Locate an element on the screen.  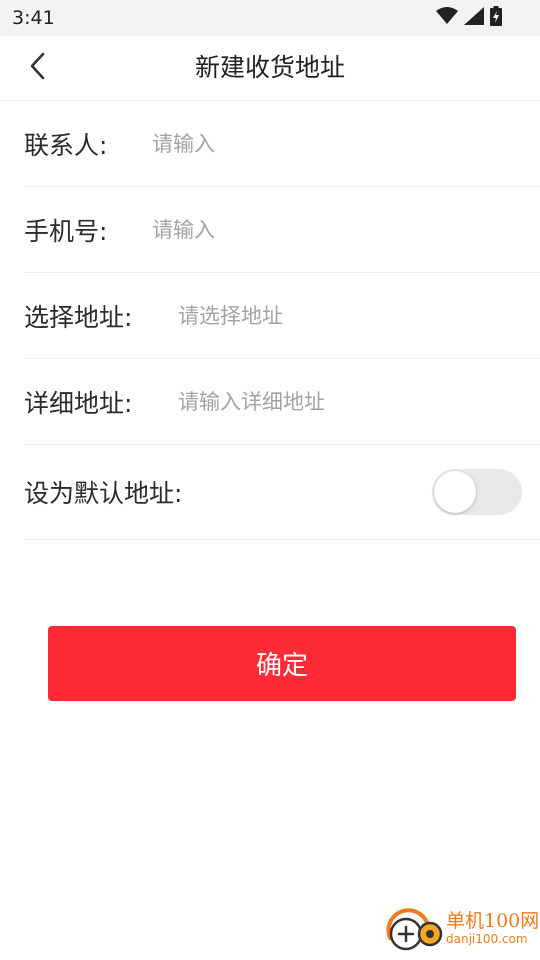
contact-row: 联系人: is located at coordinates (282, 144).